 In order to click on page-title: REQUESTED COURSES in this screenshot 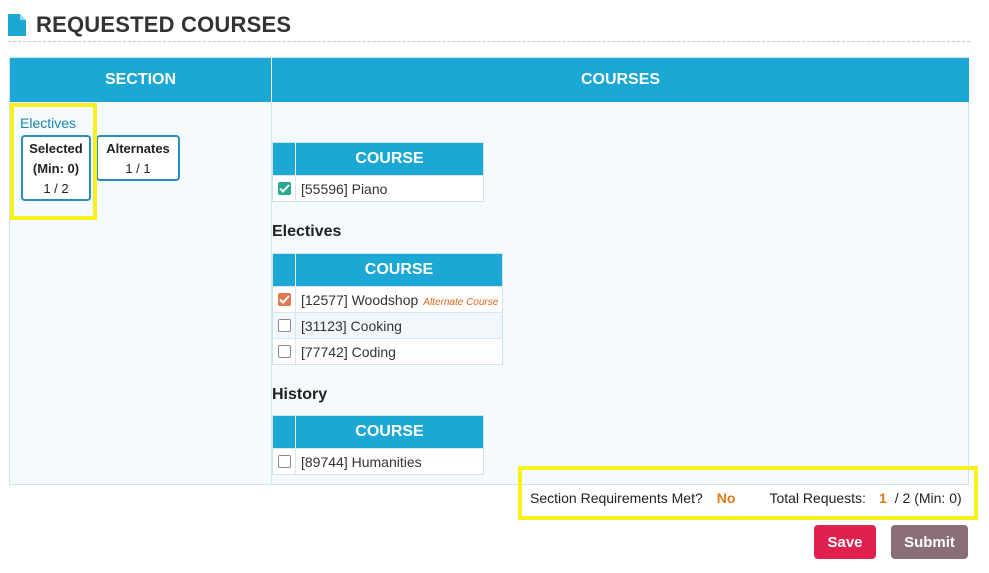, I will do `click(164, 24)`.